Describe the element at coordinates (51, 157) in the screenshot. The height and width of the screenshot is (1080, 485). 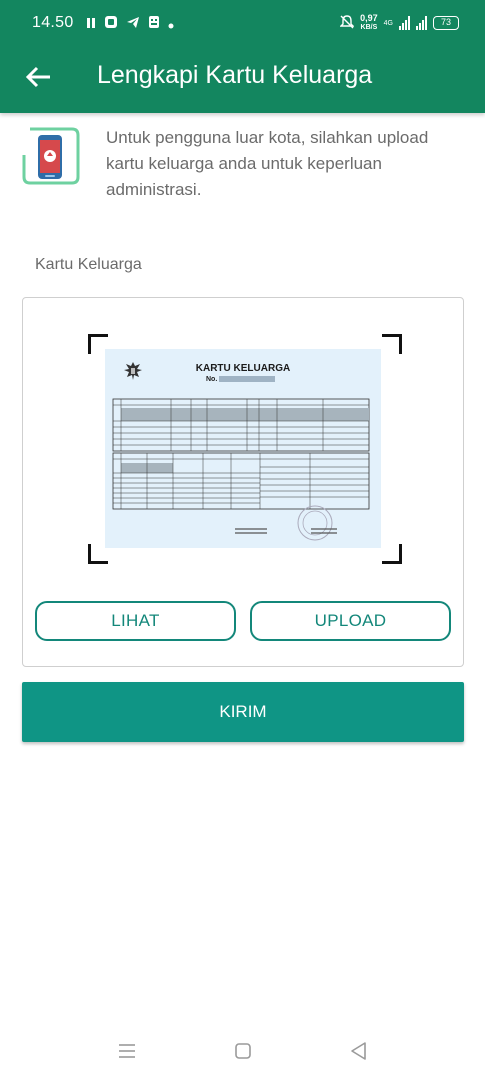
I see `phone-upload-icon` at that location.